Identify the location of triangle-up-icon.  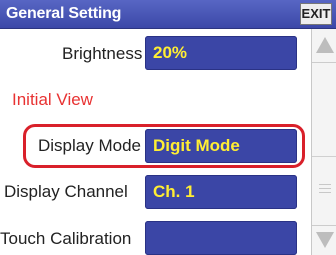
(325, 45).